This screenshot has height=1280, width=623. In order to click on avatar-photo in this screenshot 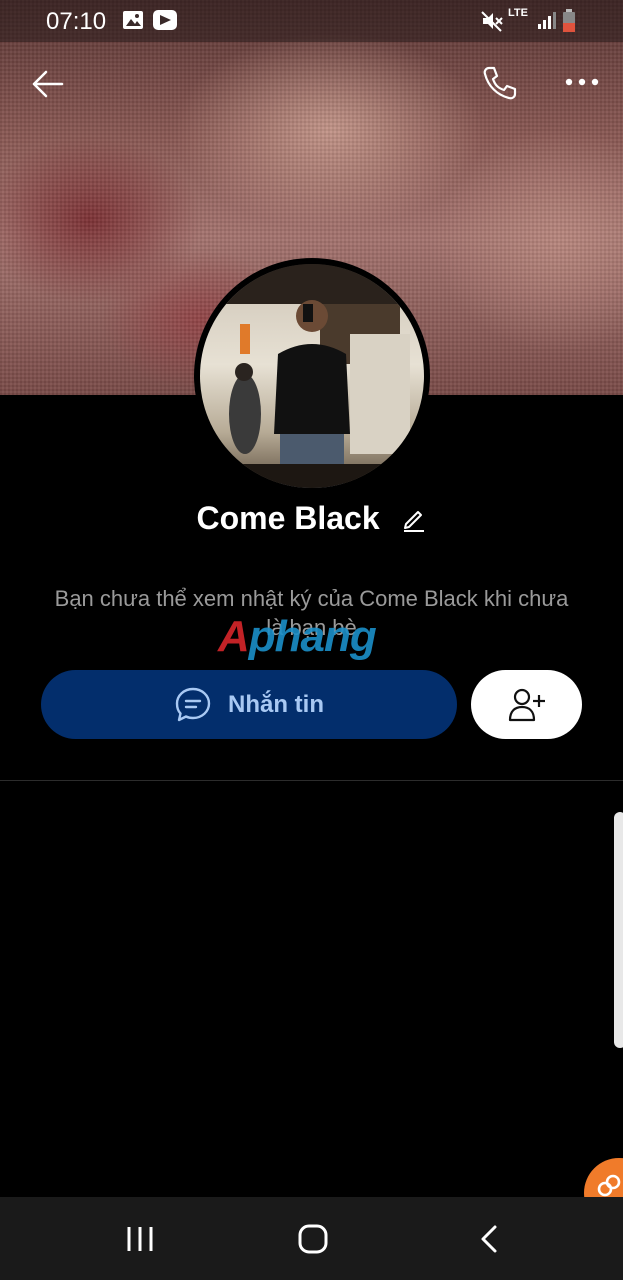, I will do `click(312, 376)`.